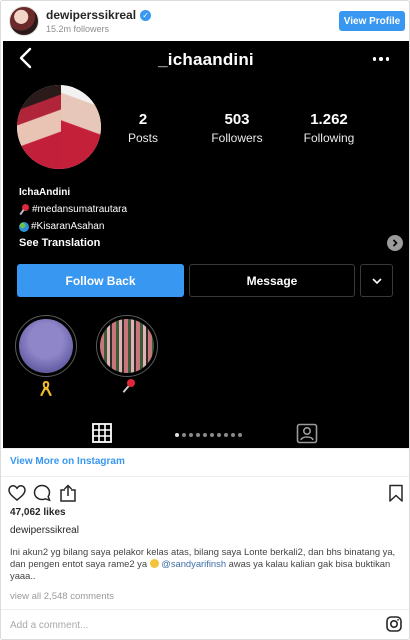 The image size is (410, 640). Describe the element at coordinates (272, 280) in the screenshot. I see `message-button: Message` at that location.